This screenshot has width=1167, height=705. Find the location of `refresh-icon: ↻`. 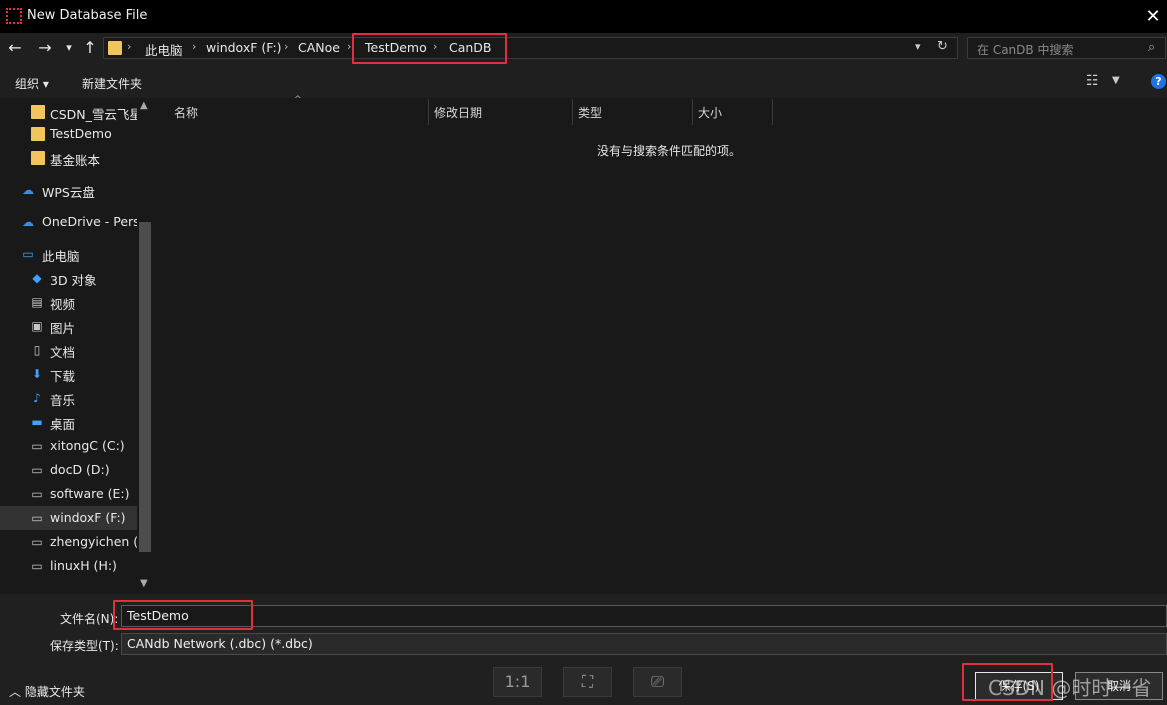

refresh-icon: ↻ is located at coordinates (942, 46).